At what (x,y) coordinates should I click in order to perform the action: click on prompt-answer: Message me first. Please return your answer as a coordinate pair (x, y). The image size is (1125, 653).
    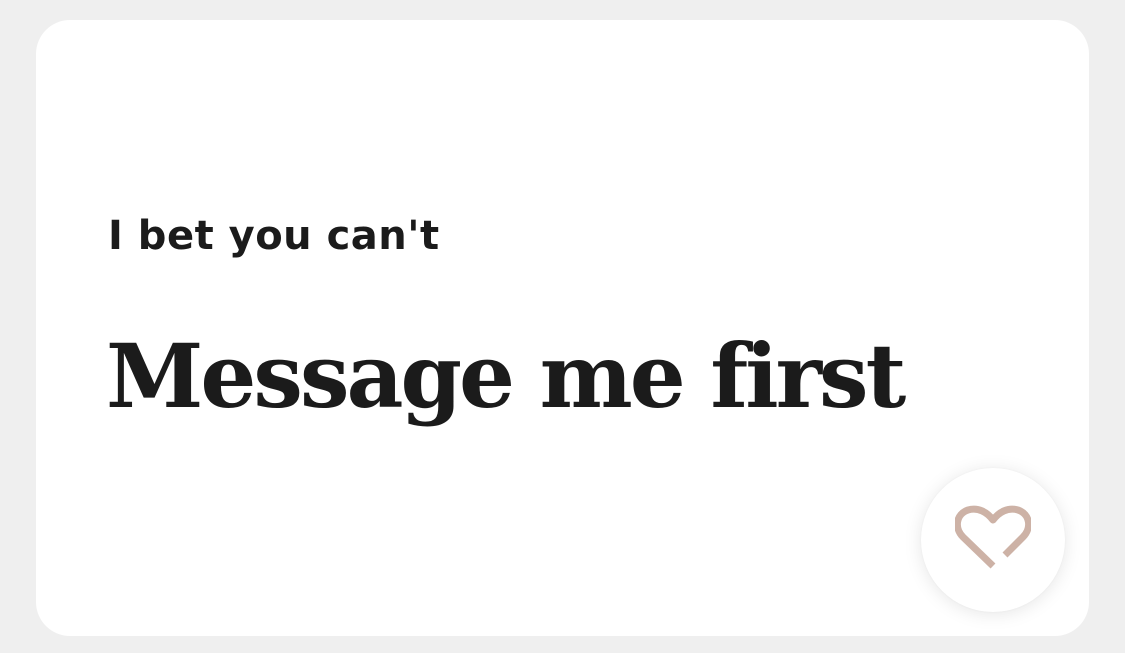
    Looking at the image, I should click on (506, 376).